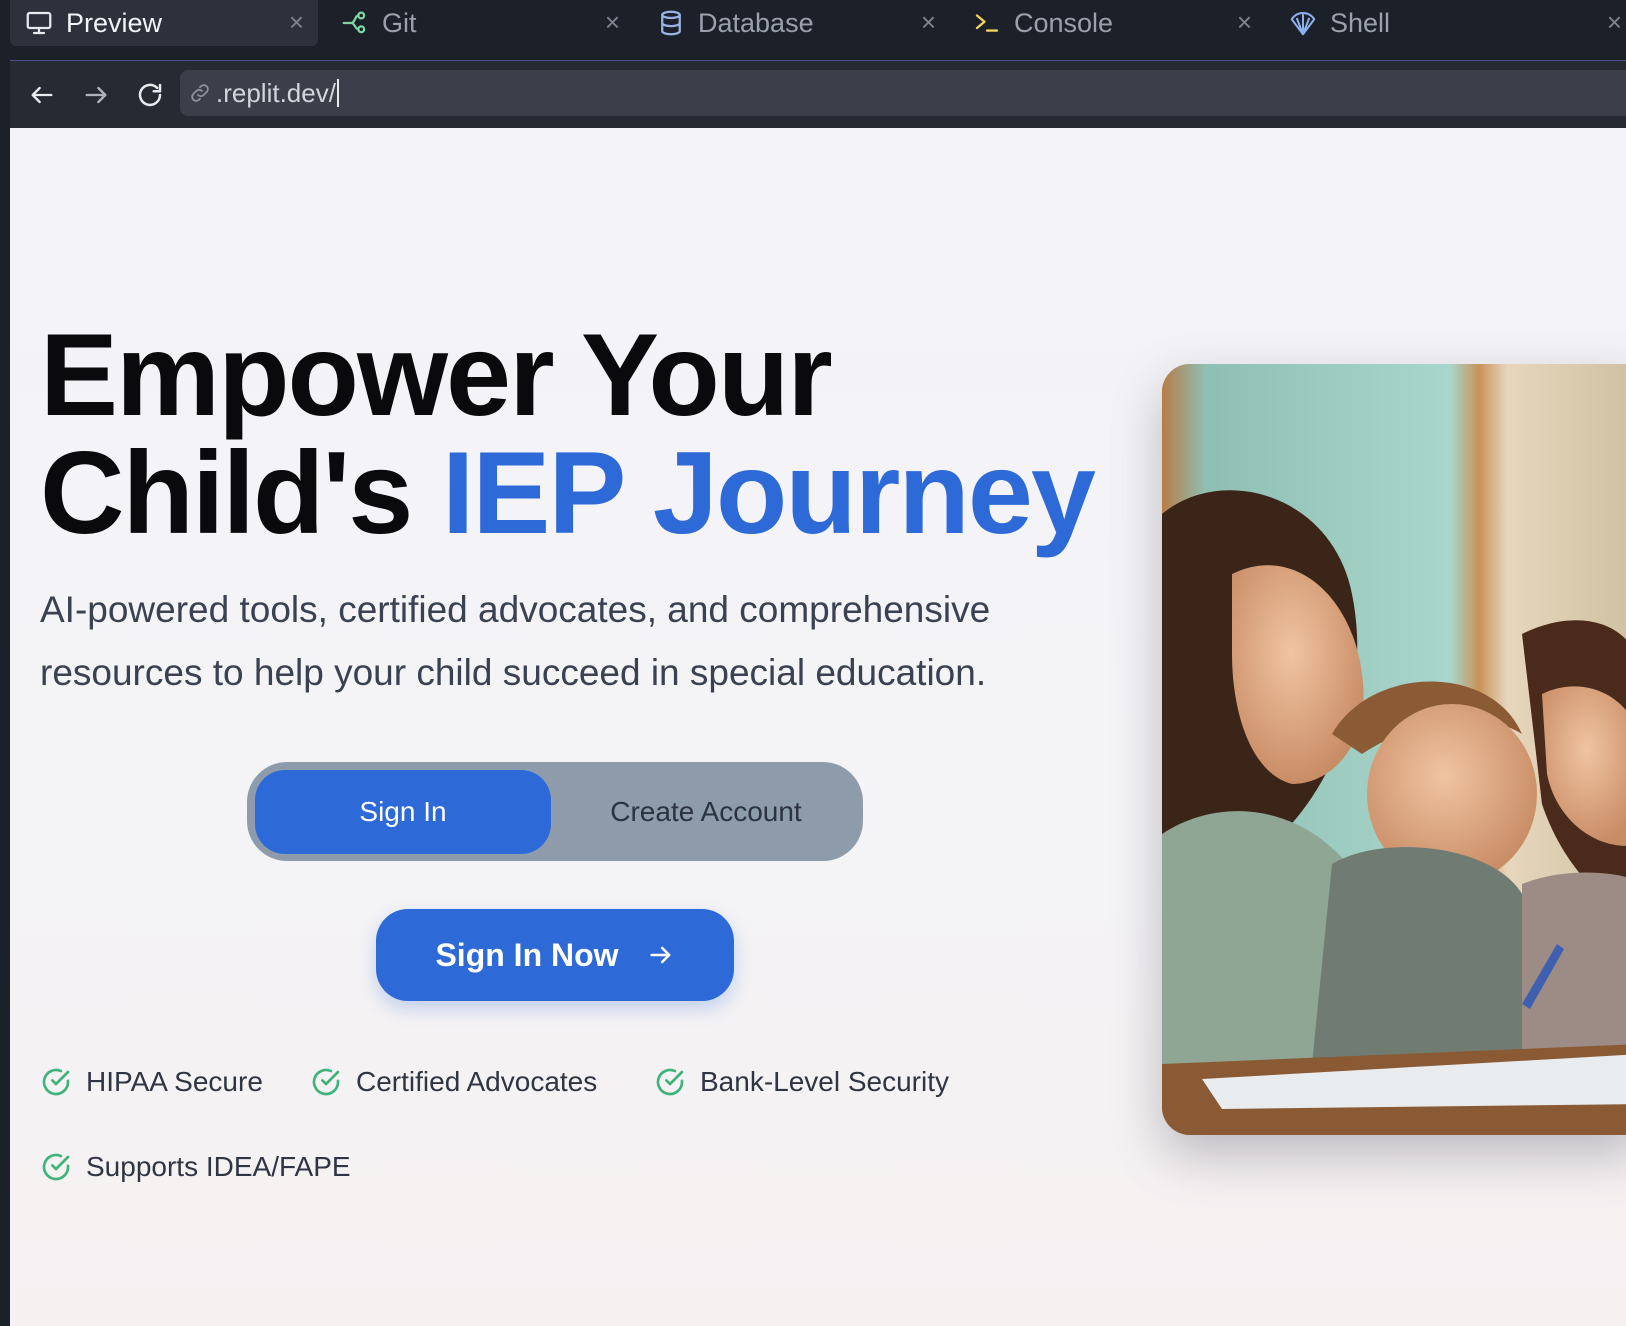 This screenshot has width=1626, height=1326. I want to click on browser-toolbar: .replit.dev/, so click(818, 94).